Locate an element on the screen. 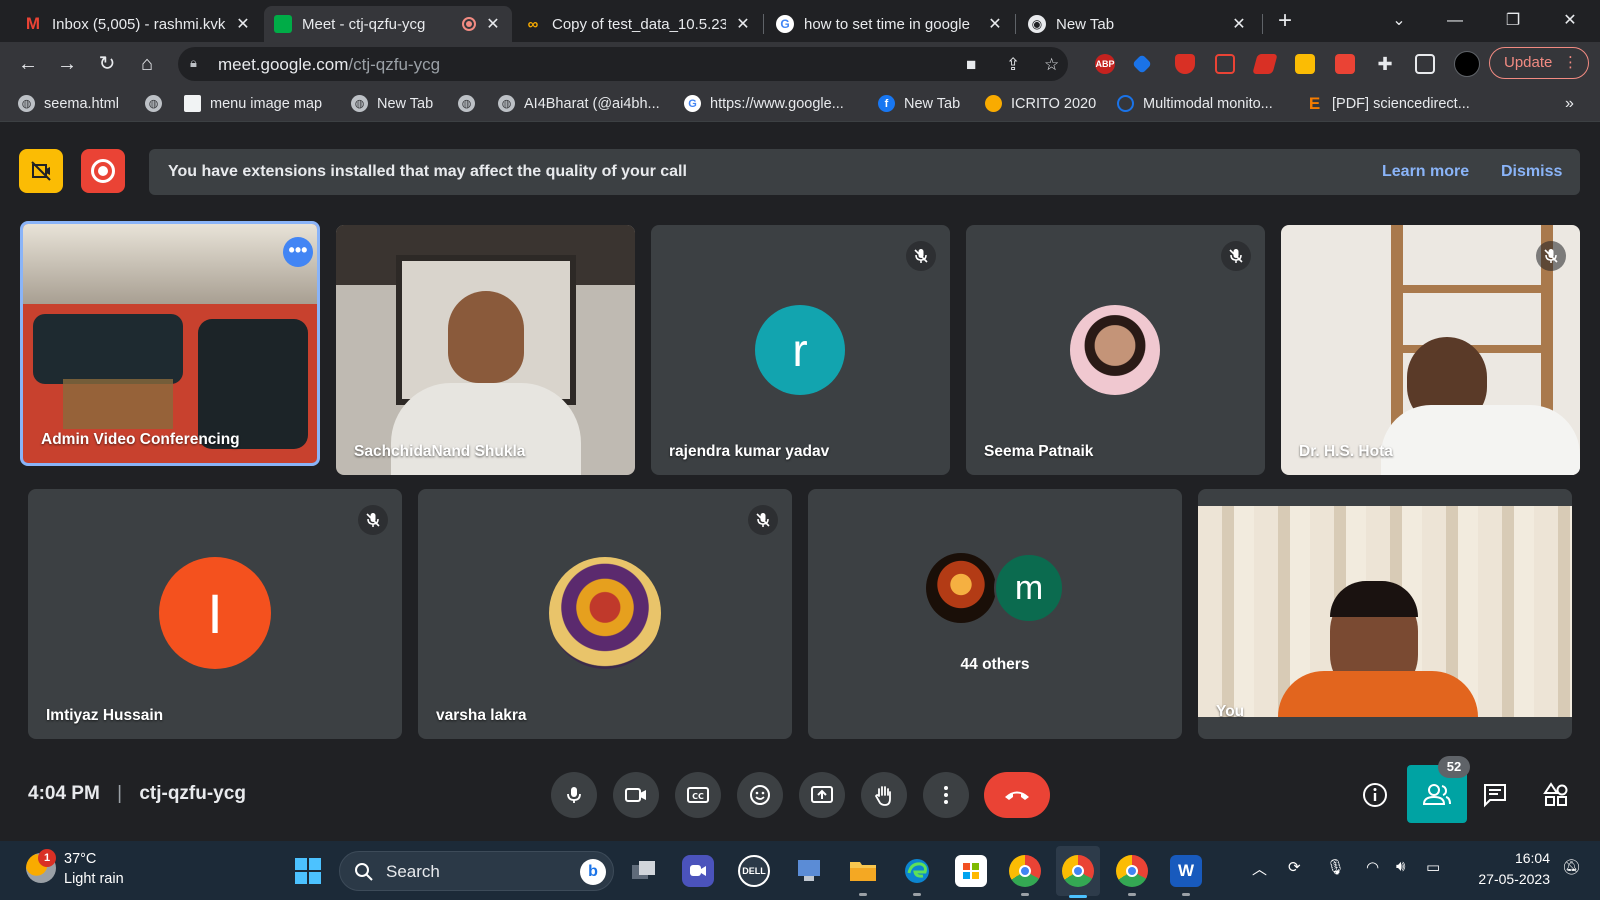 The image size is (1600, 900). participant-tile: I Imtiyaz Hussain is located at coordinates (215, 614).